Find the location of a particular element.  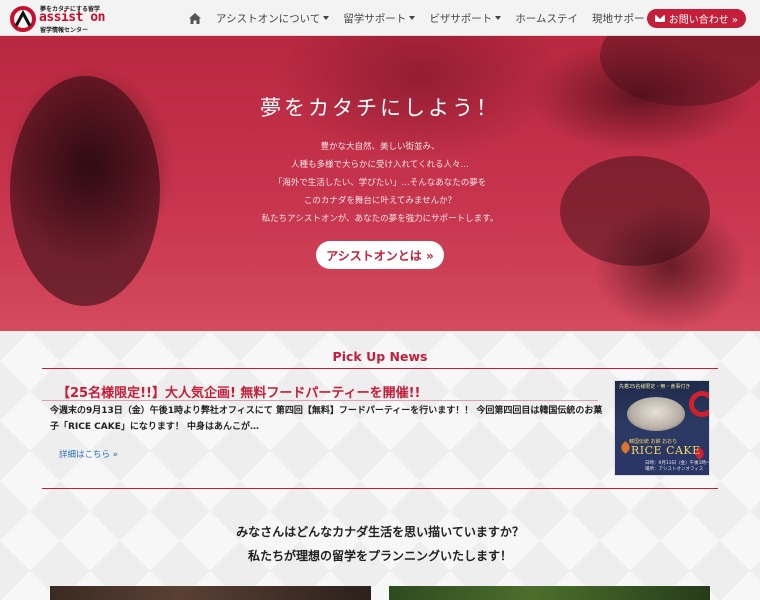

feature-photo-right is located at coordinates (549, 593).